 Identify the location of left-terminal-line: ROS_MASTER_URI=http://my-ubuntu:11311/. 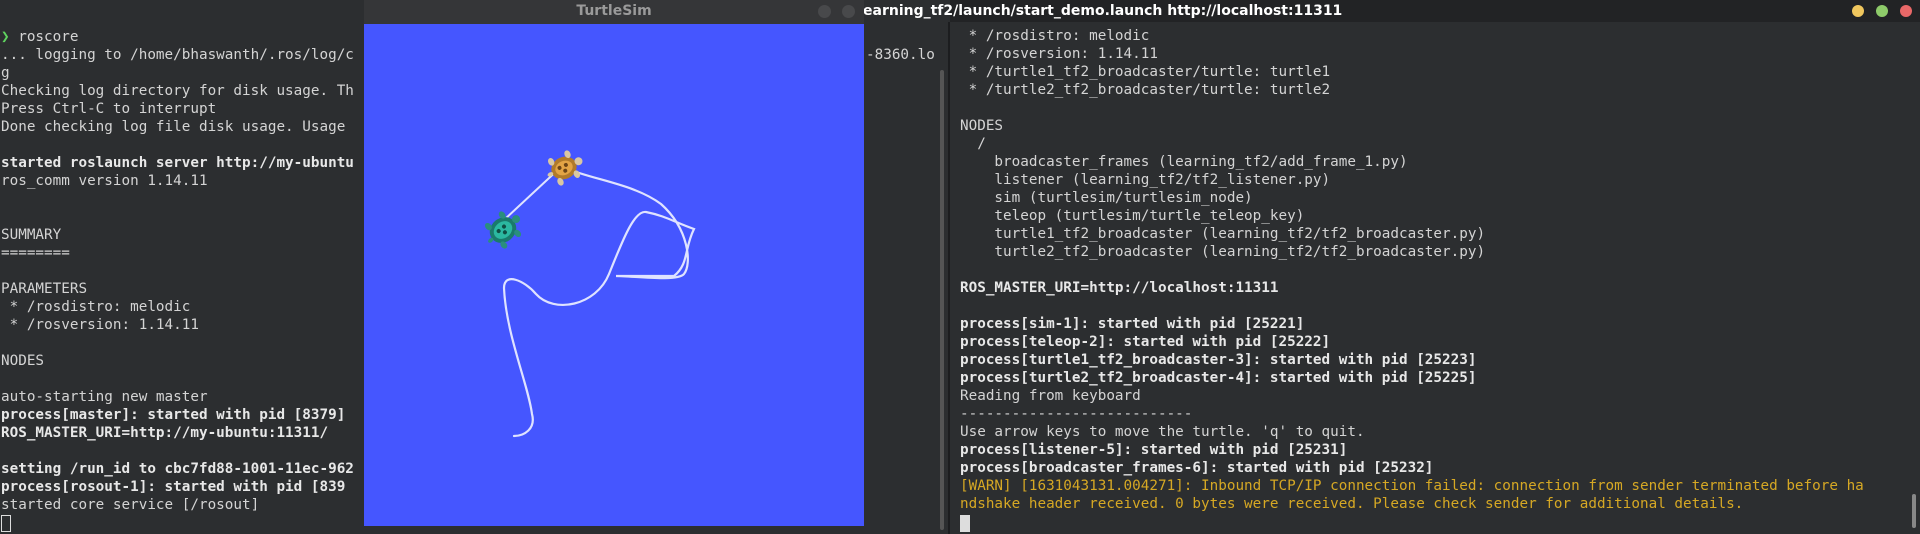
(165, 433).